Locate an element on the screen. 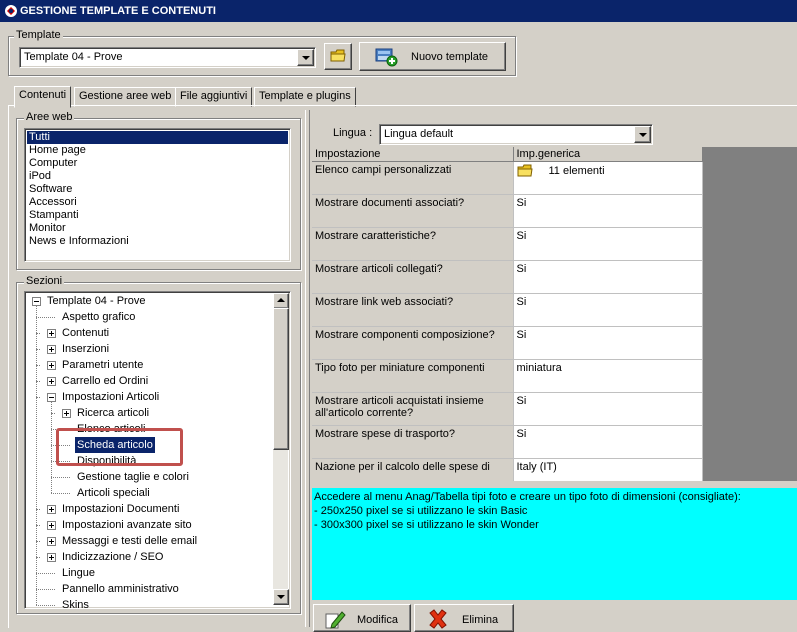 The height and width of the screenshot is (632, 797). new-template-button: Nuovo template is located at coordinates (432, 56).